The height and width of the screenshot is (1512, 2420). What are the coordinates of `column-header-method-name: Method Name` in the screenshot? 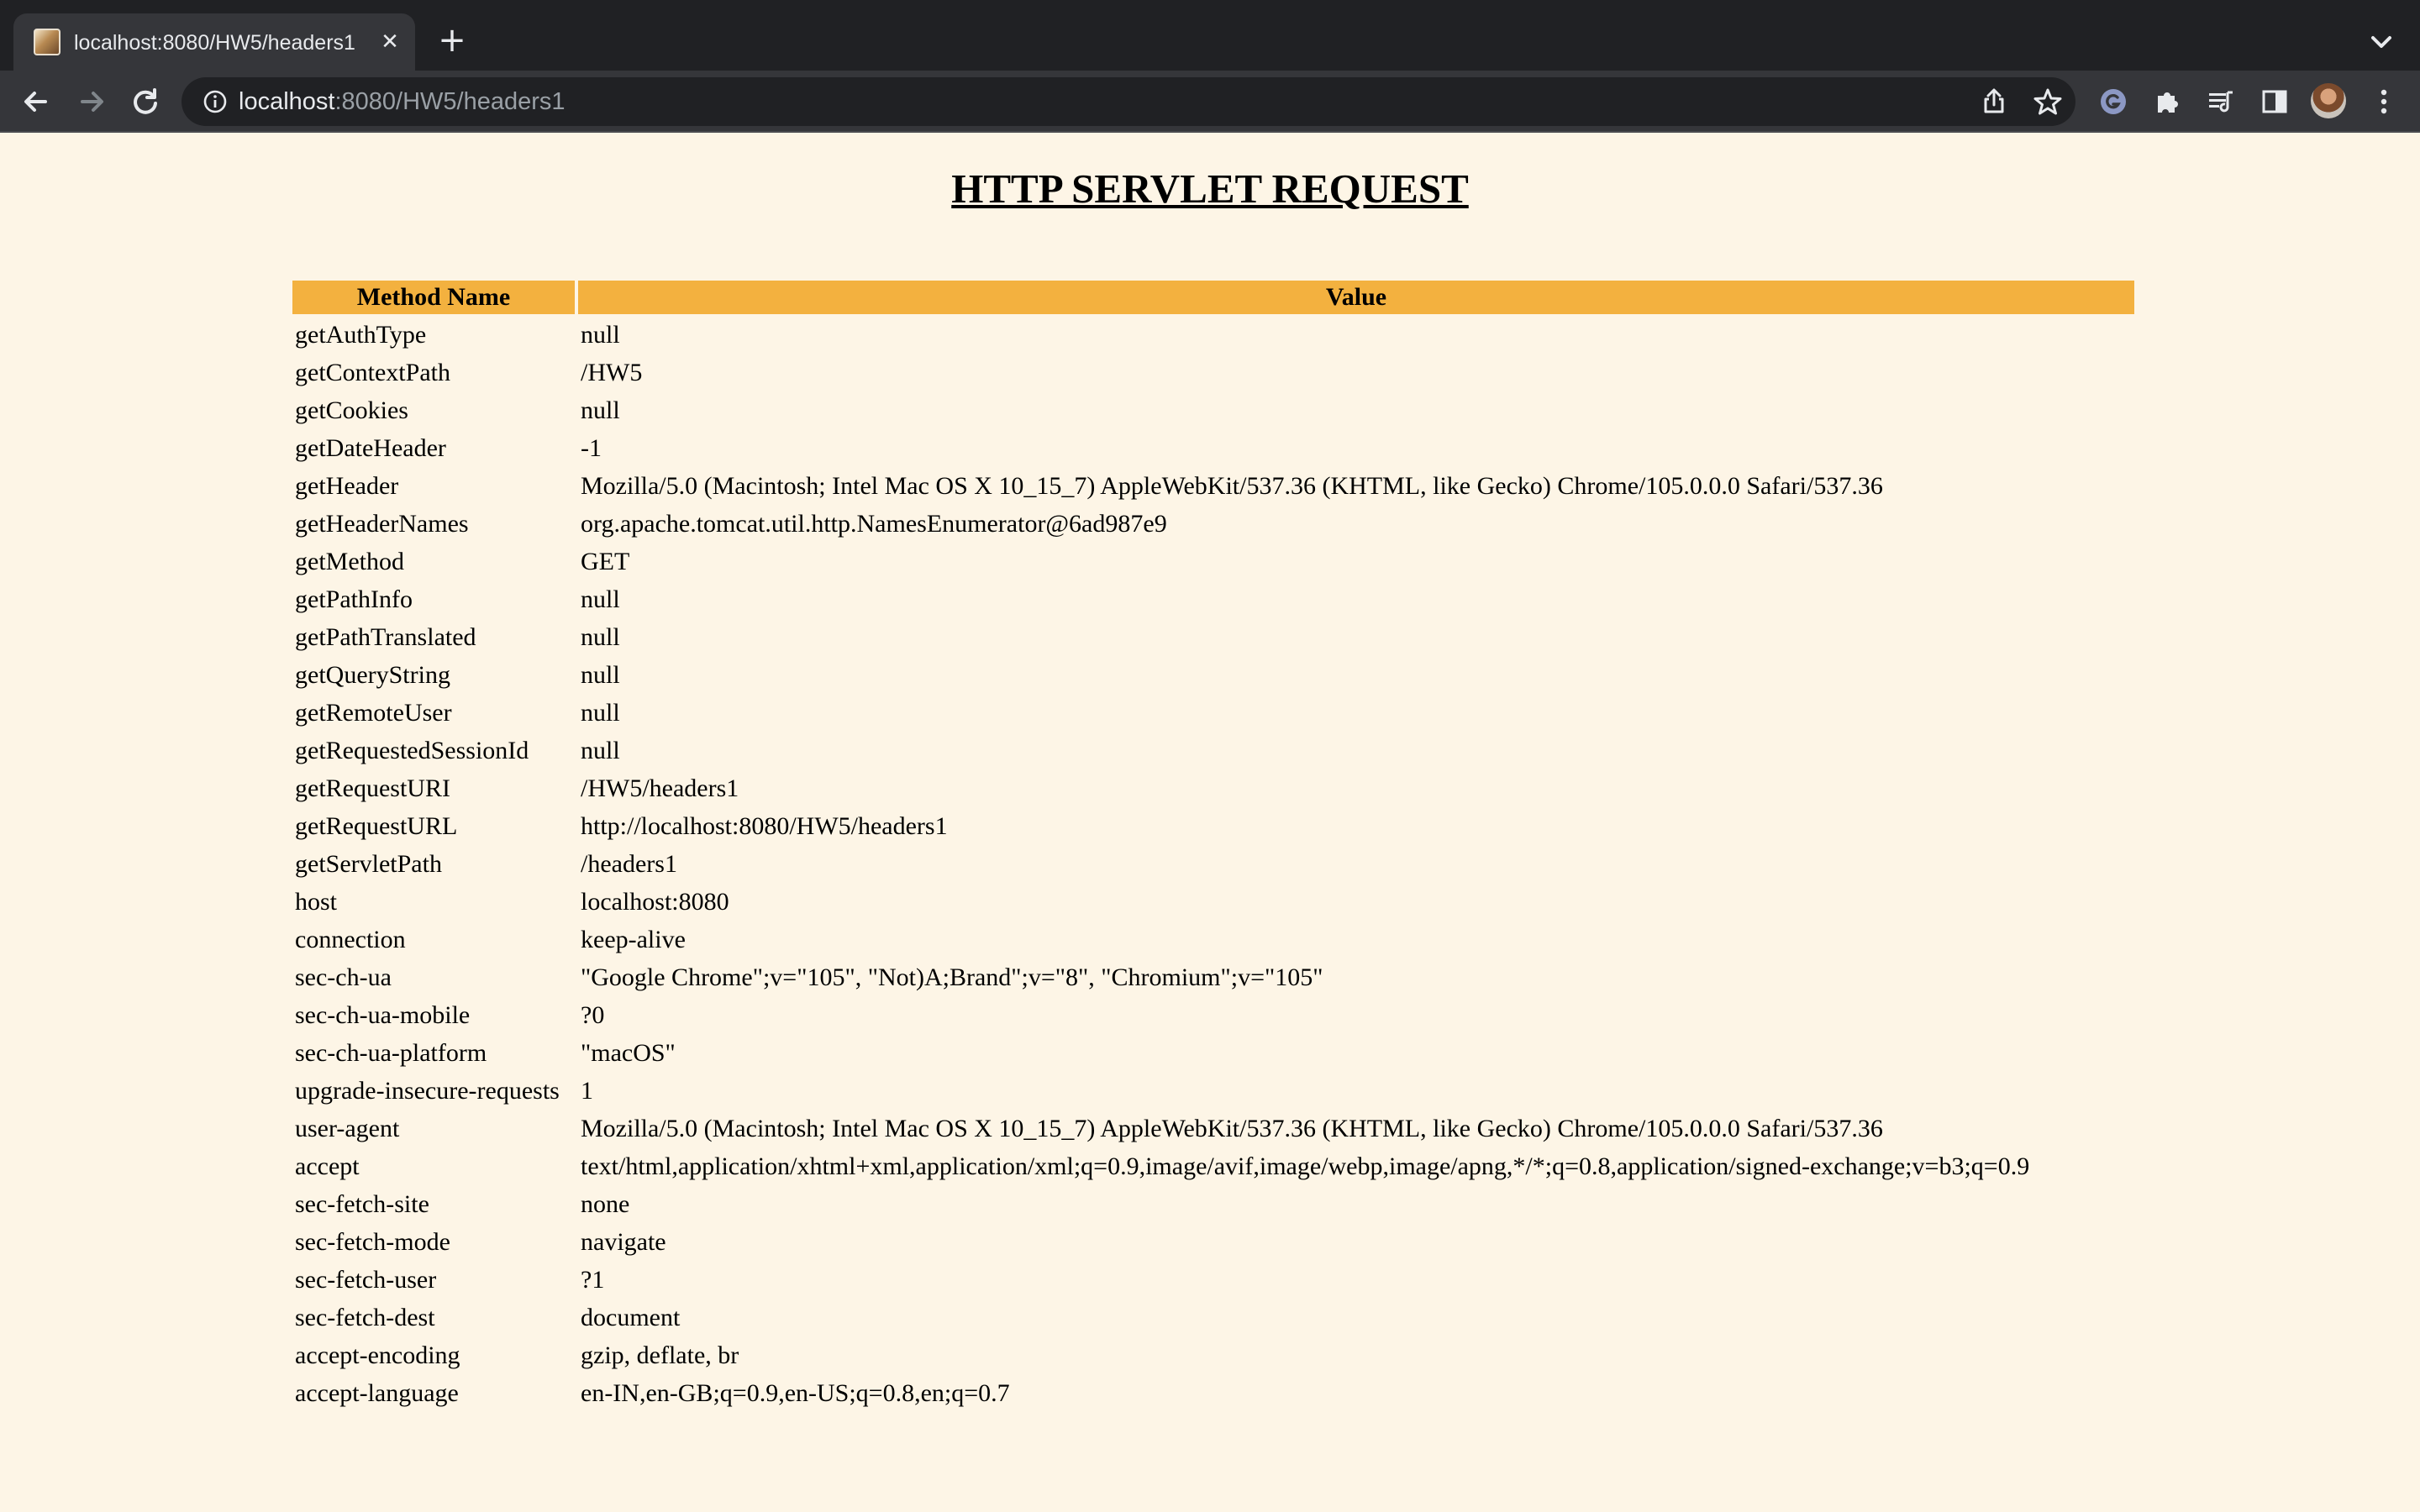 It's located at (434, 297).